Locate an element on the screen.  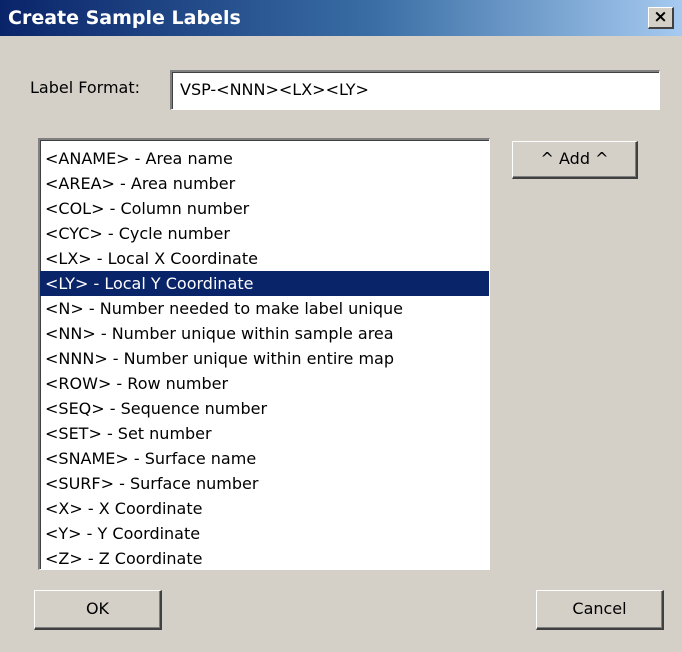
list-item: <LX> - Local X Coordinate is located at coordinates (264, 258).